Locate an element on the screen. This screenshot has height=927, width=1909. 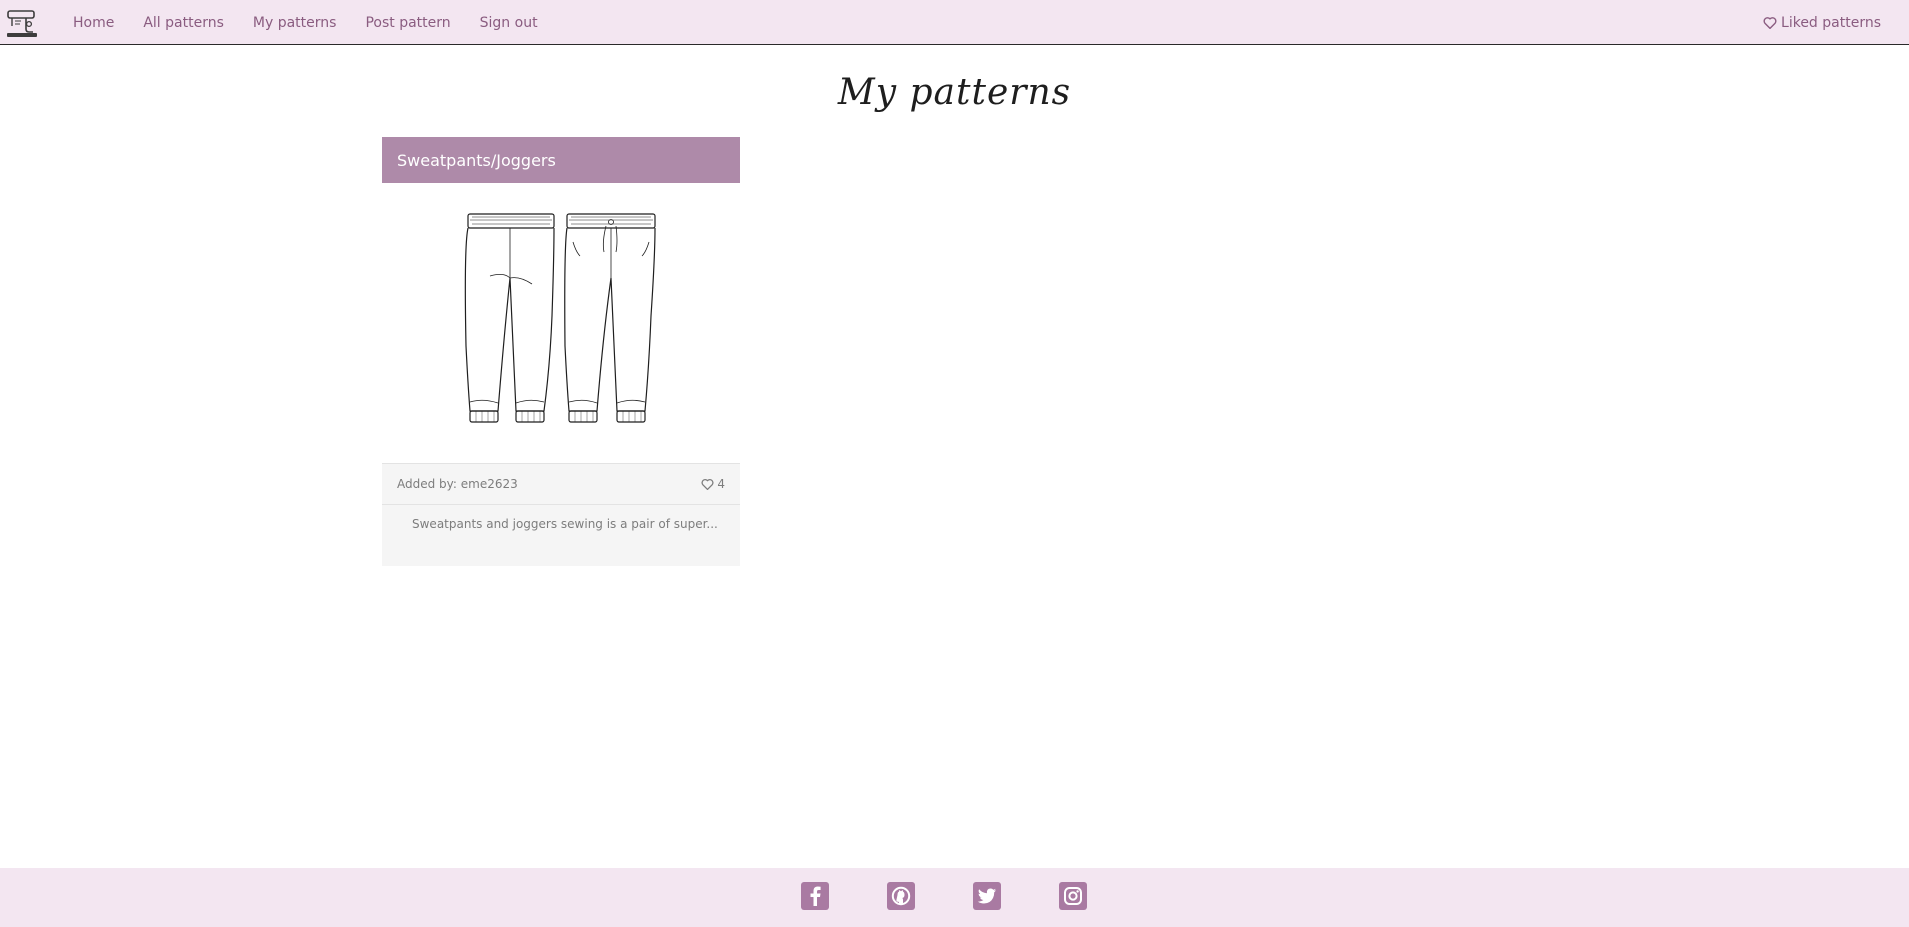
nav-all-patterns-link: All patterns is located at coordinates (183, 23).